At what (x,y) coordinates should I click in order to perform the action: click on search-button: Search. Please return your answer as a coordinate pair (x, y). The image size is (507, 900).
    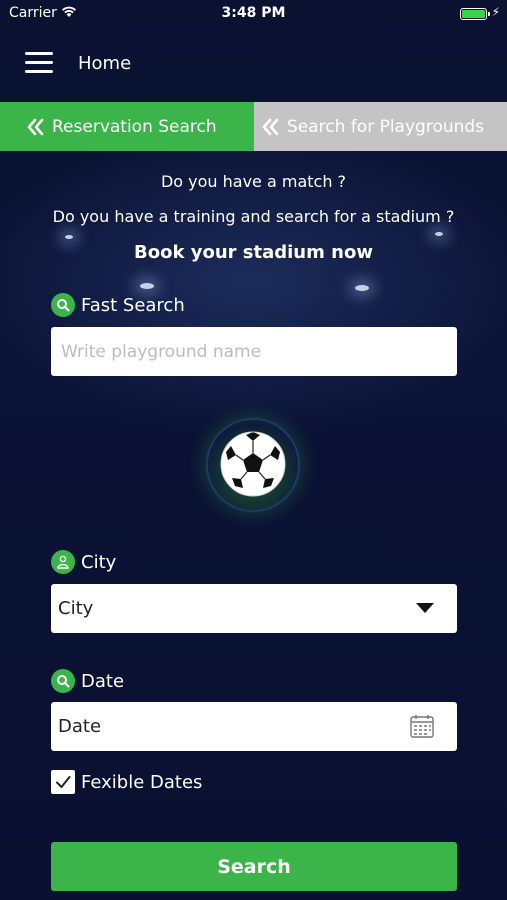
    Looking at the image, I should click on (254, 866).